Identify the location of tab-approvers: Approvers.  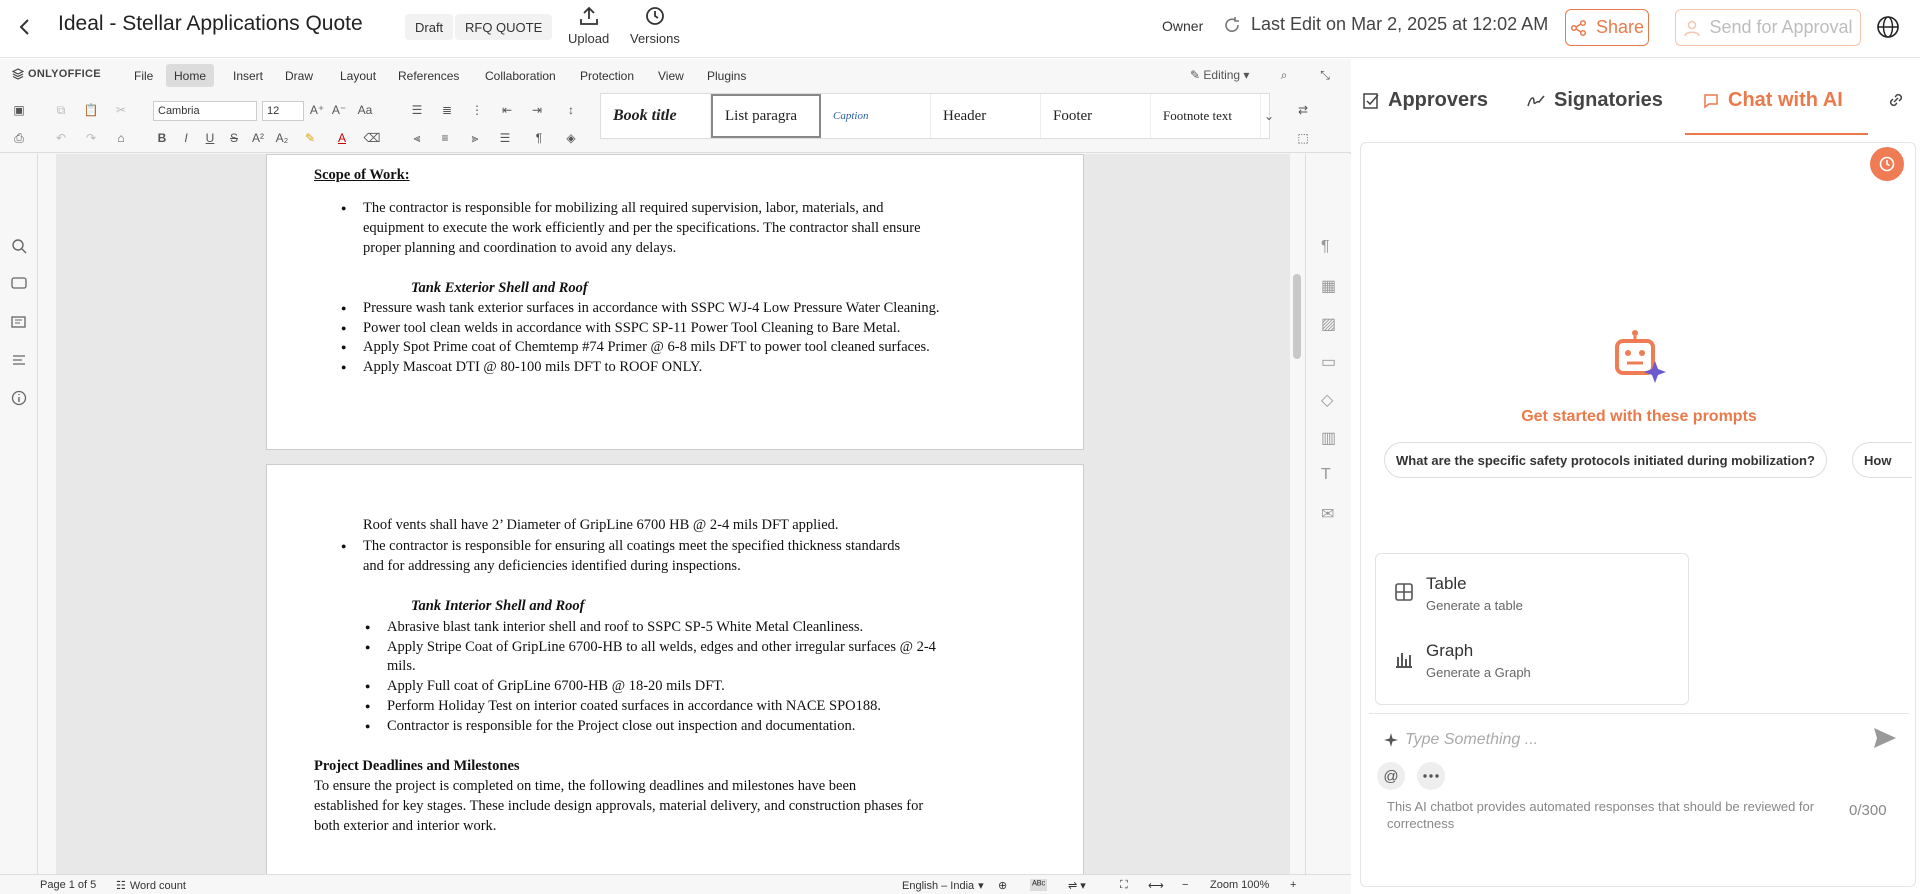
(1425, 100).